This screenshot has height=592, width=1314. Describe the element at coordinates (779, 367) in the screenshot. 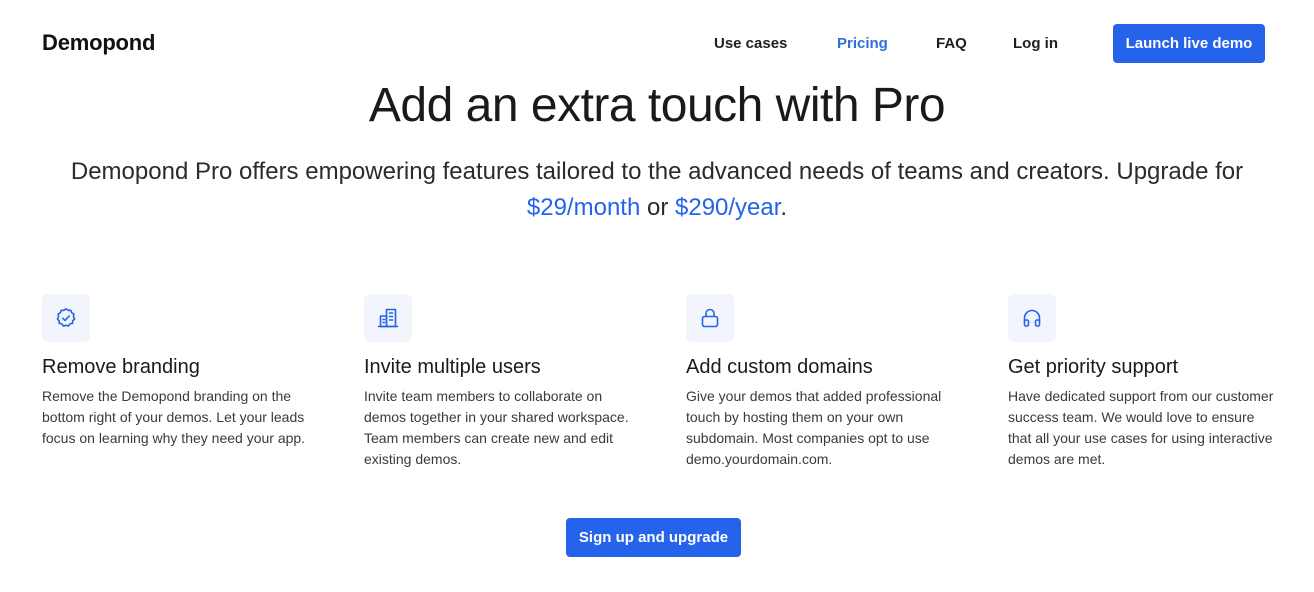

I see `feature-title: Add custom domains` at that location.